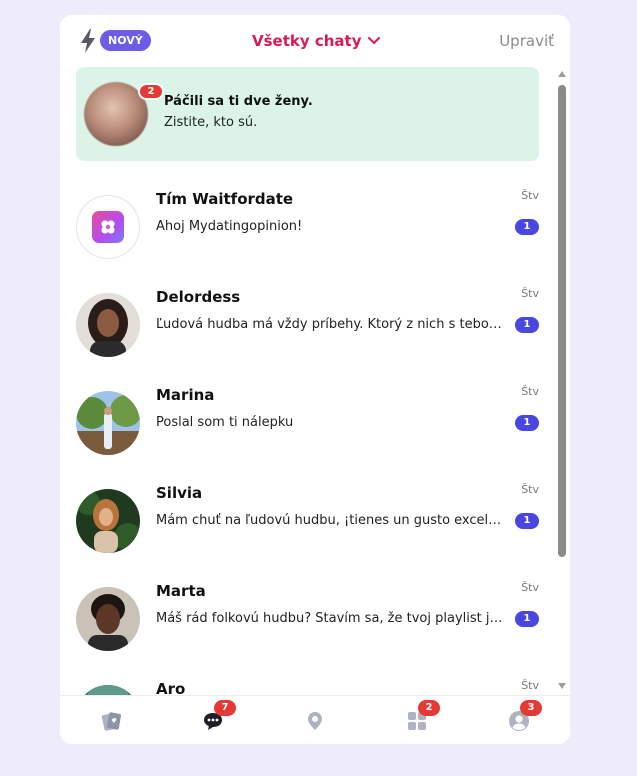 Image resolution: width=637 pixels, height=776 pixels. What do you see at coordinates (198, 297) in the screenshot?
I see `chat-name: Delordess` at bounding box center [198, 297].